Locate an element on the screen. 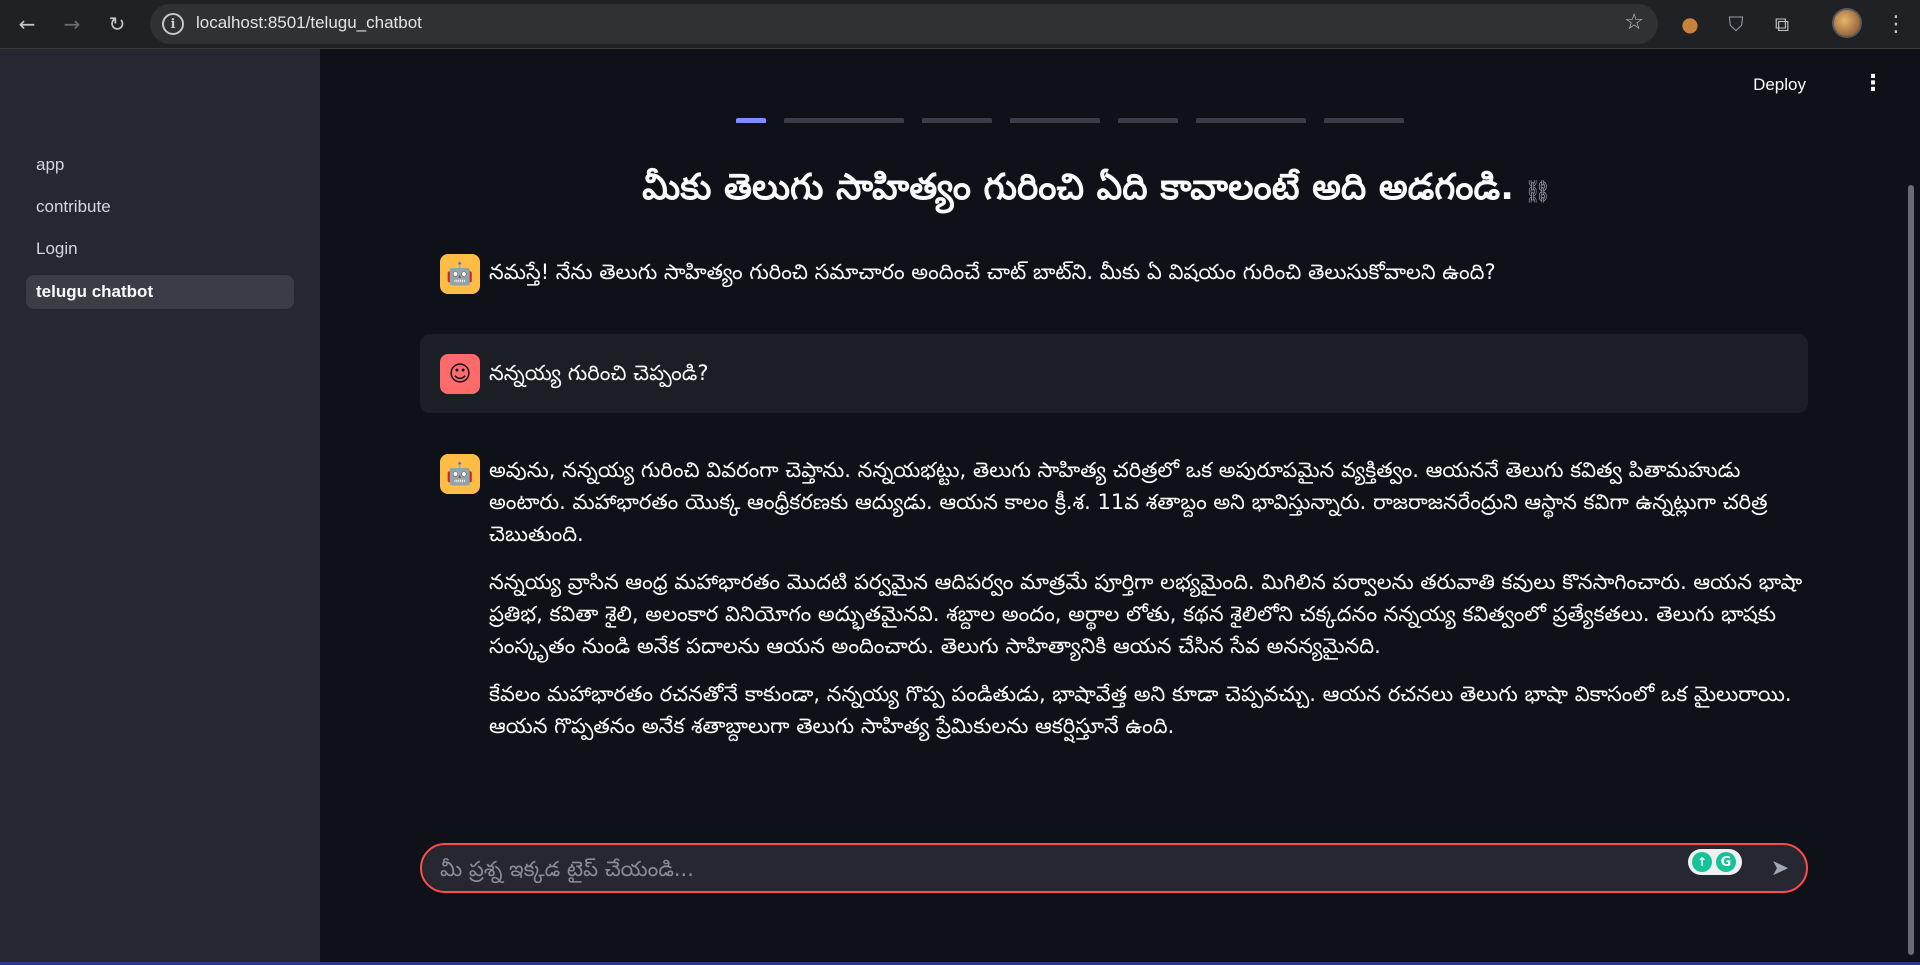 The image size is (1920, 965). vertical-scrollbar is located at coordinates (1911, 570).